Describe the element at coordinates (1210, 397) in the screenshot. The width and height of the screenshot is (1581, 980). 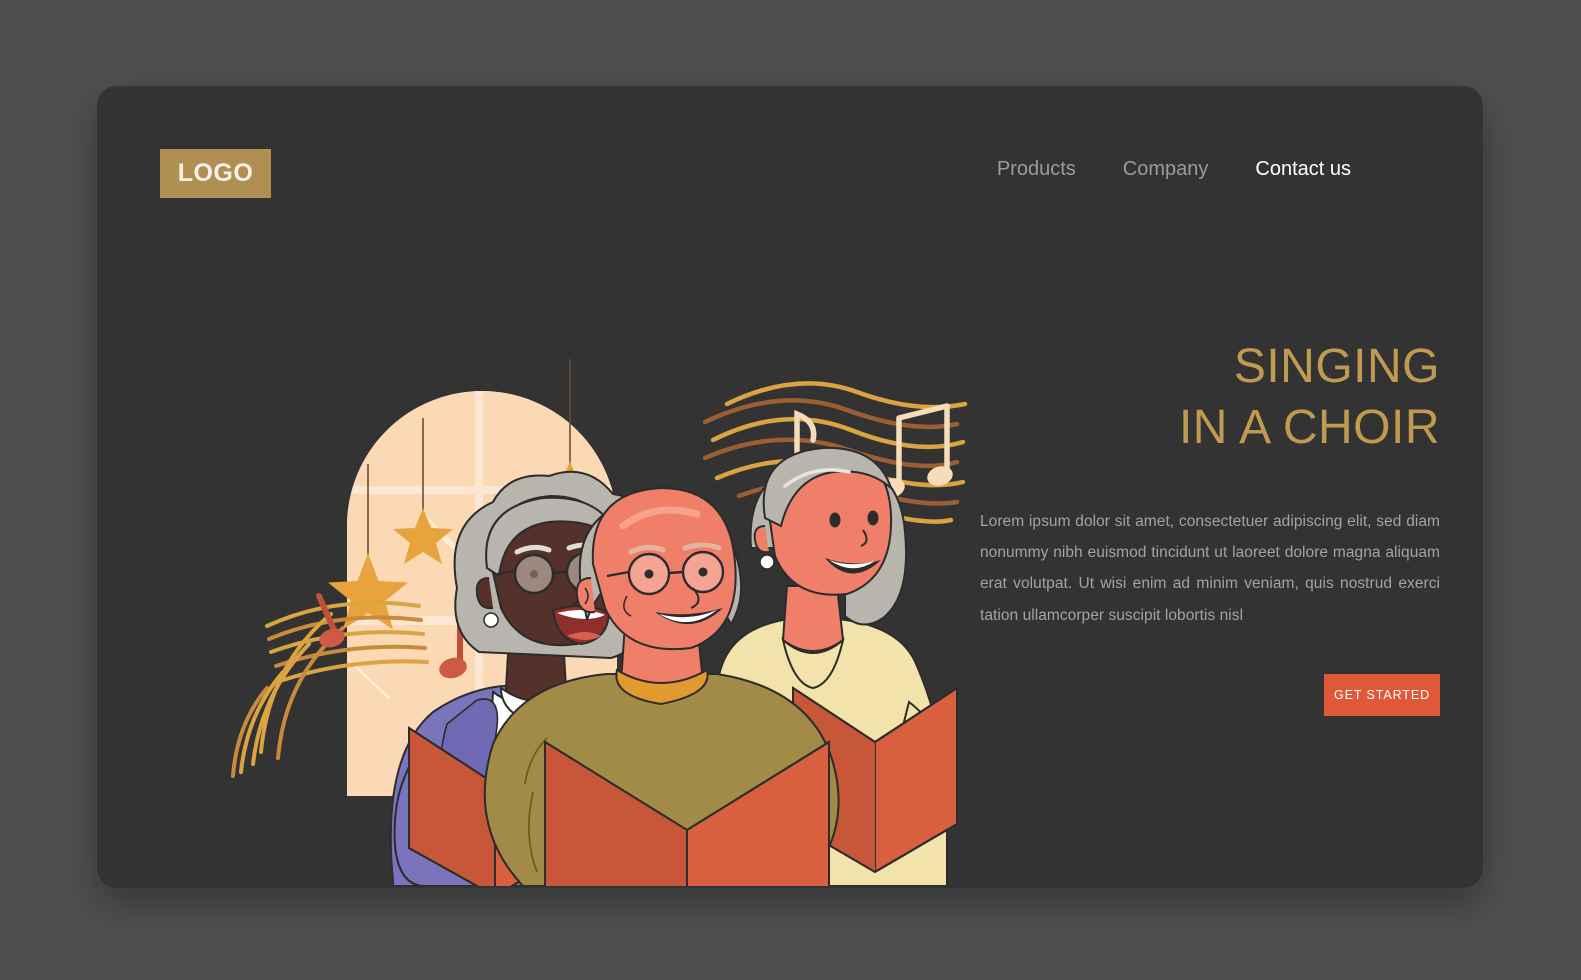
I see `page-title: SINGING IN A CHOIR` at that location.